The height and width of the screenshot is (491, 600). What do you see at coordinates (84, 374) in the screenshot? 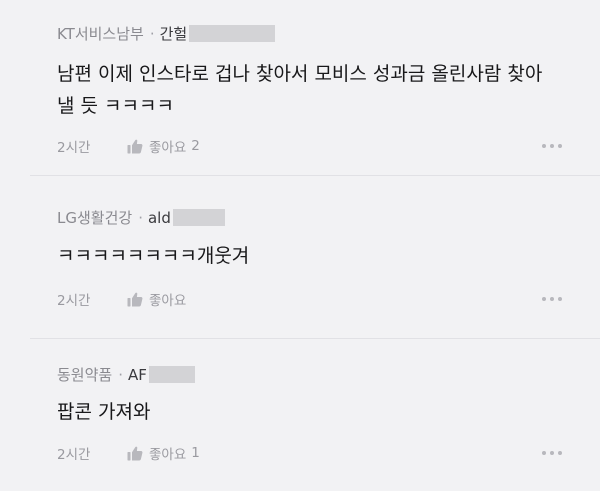
I see `company-name: 동원약품` at bounding box center [84, 374].